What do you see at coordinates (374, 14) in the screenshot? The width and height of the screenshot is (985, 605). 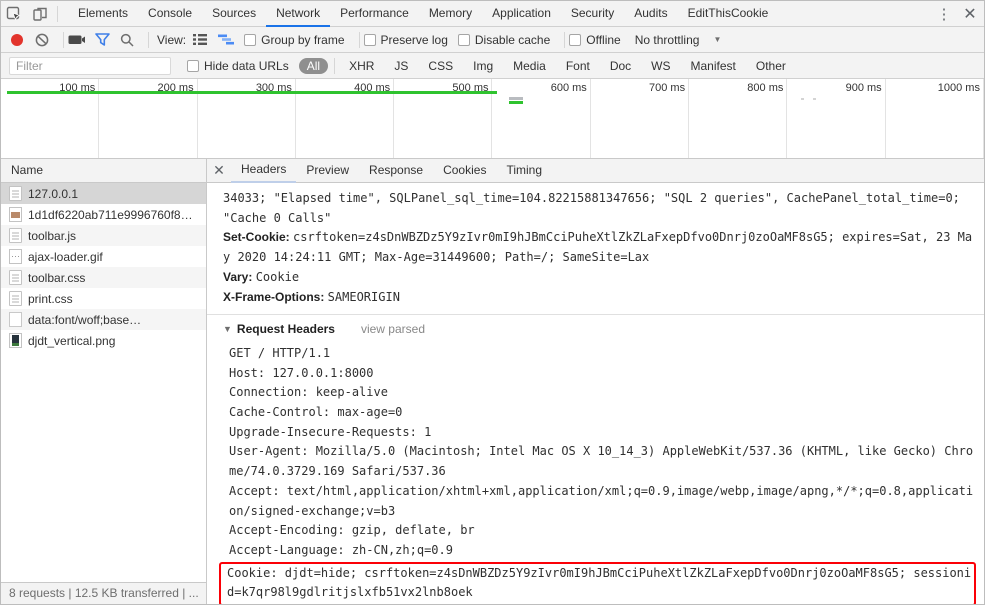 I see `tab-performance: Performance` at bounding box center [374, 14].